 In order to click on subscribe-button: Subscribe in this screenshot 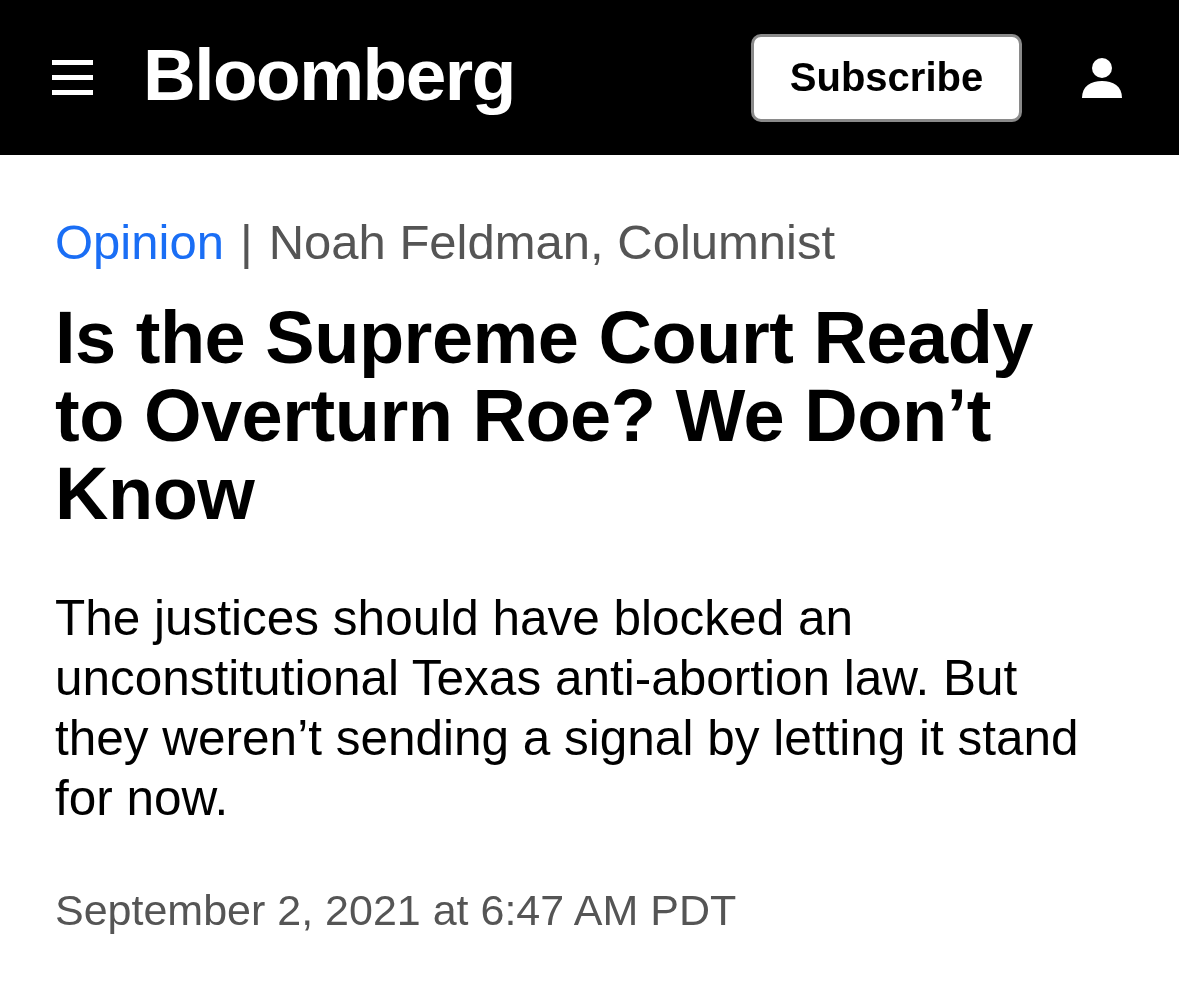, I will do `click(886, 77)`.